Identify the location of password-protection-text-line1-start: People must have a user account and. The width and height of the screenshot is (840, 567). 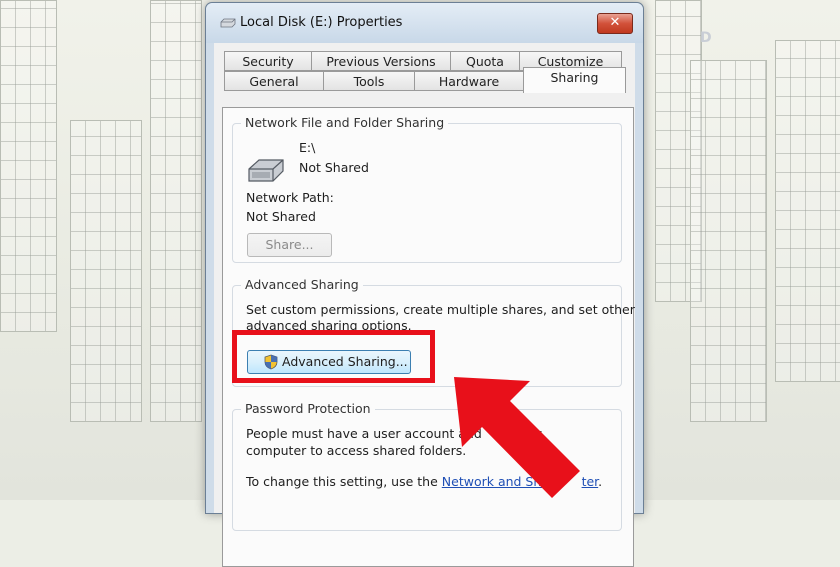
(364, 433).